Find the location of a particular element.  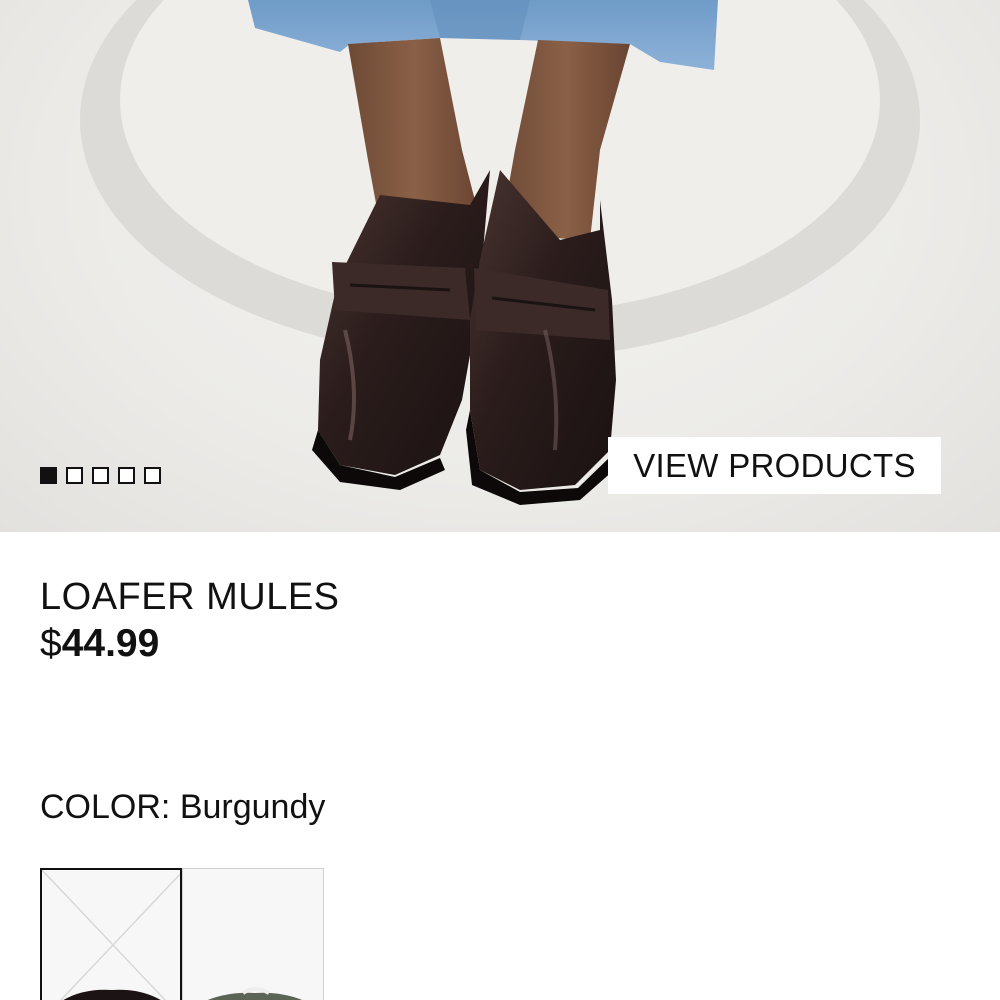

swatch-green is located at coordinates (253, 934).